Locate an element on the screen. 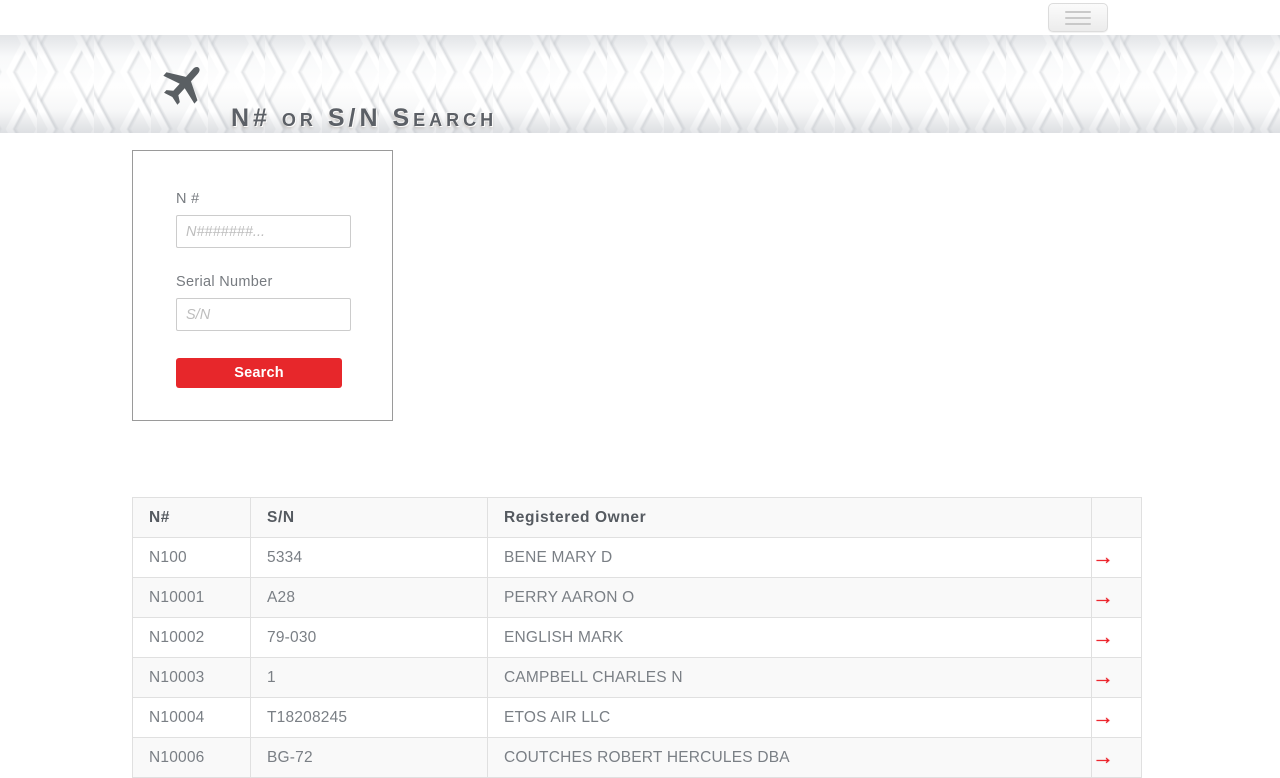 This screenshot has height=778, width=1280. search-form-panel: N # Serial Number Search is located at coordinates (262, 285).